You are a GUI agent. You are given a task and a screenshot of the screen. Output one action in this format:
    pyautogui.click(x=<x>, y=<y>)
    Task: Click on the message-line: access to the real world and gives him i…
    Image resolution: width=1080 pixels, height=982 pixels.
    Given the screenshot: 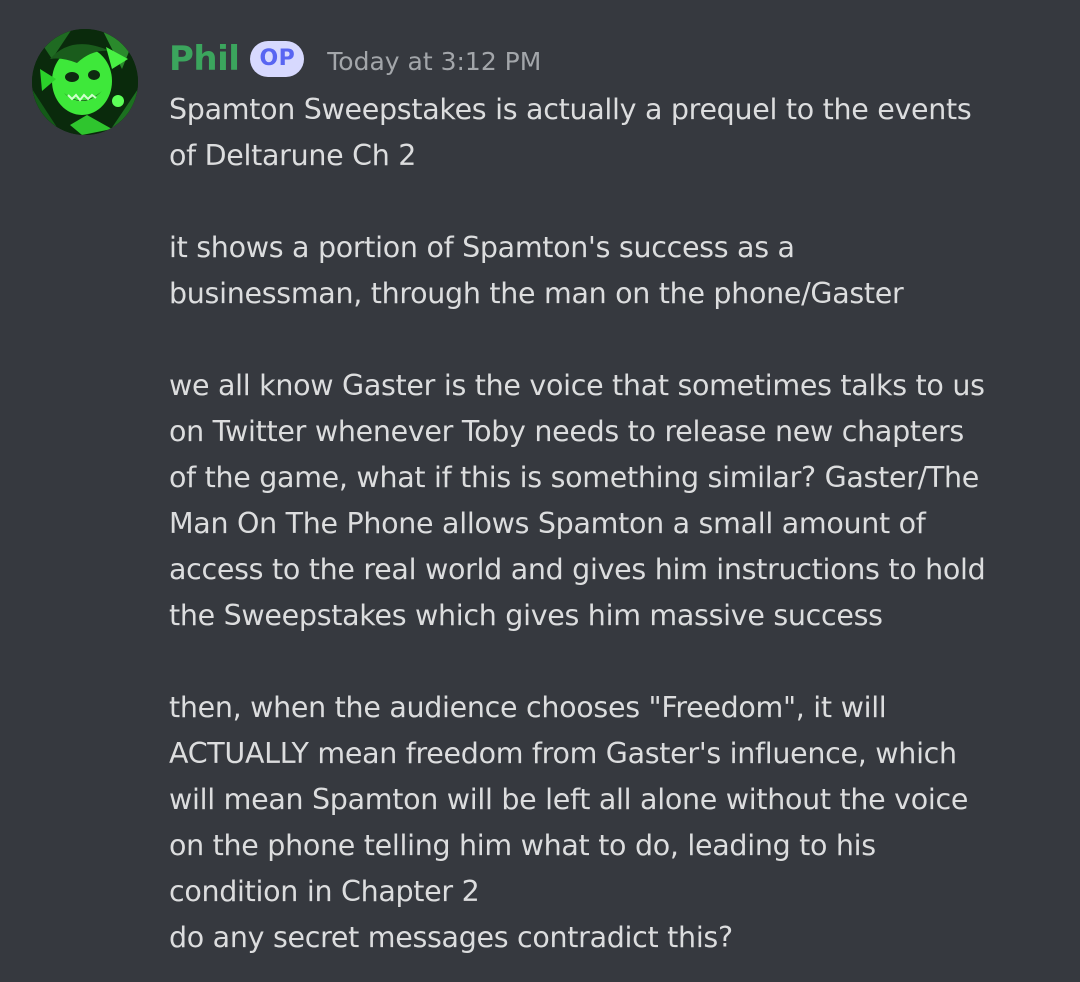 What is the action you would take?
    pyautogui.click(x=577, y=569)
    